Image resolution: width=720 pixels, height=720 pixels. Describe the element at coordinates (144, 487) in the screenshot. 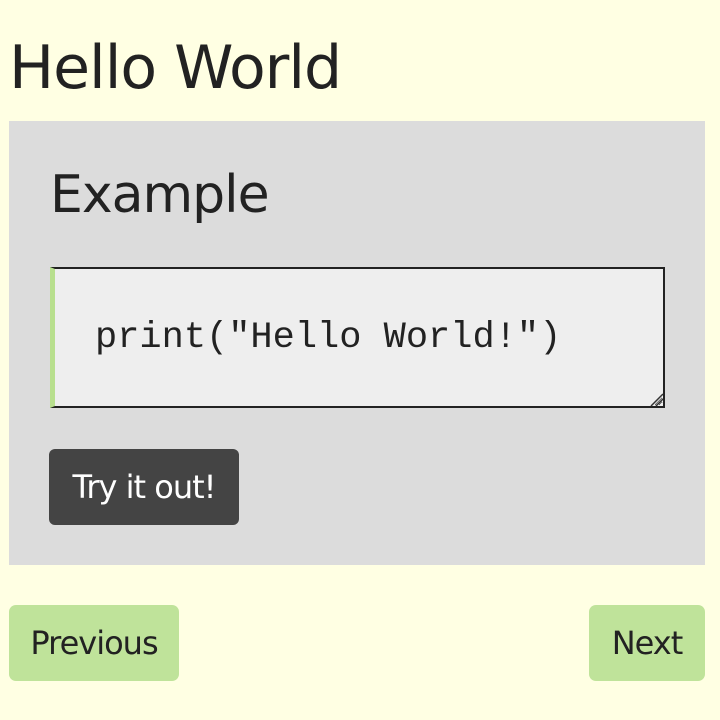

I see `try-it-out-button: Try it out!` at that location.